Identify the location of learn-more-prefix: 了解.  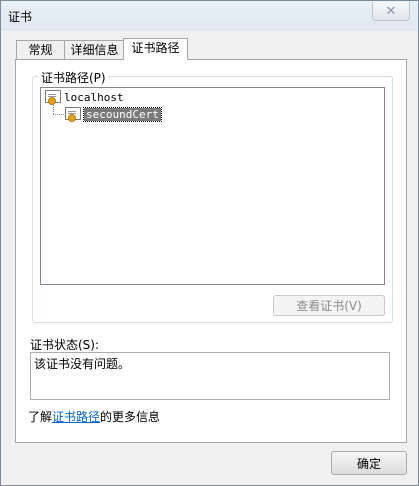
(40, 417).